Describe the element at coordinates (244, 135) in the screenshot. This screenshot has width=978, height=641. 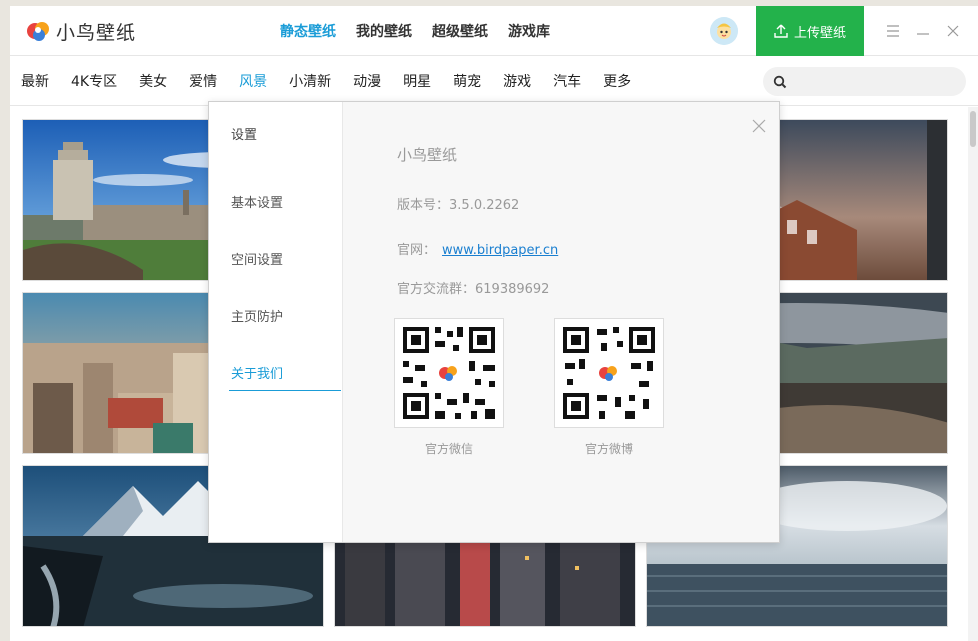
I see `settings-title: 设置` at that location.